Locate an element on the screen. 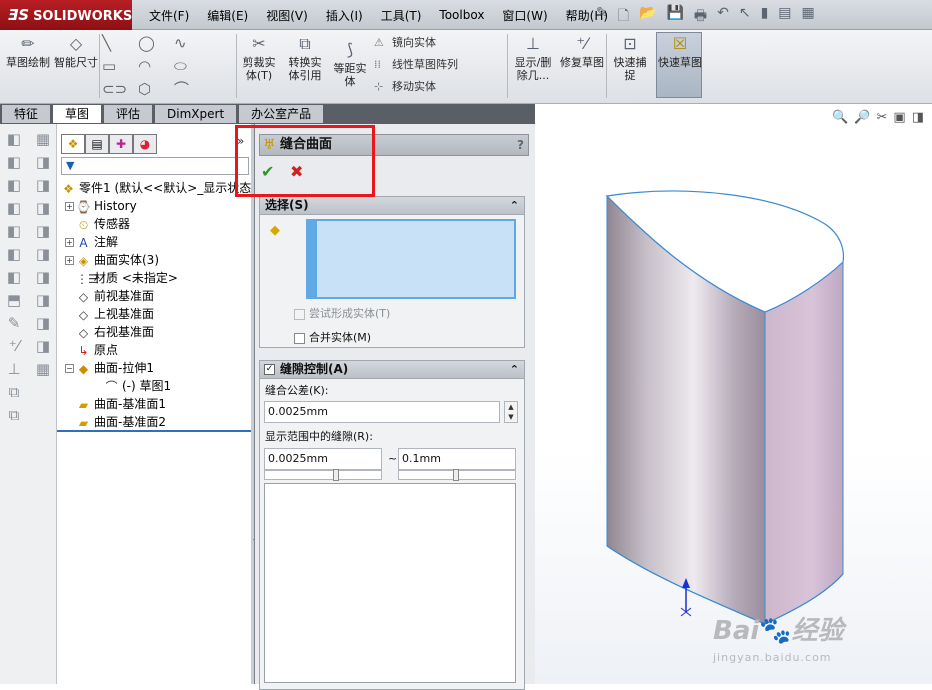 The image size is (932, 690). offset-entities-button: ⟆ 等距实体 is located at coordinates (350, 64).